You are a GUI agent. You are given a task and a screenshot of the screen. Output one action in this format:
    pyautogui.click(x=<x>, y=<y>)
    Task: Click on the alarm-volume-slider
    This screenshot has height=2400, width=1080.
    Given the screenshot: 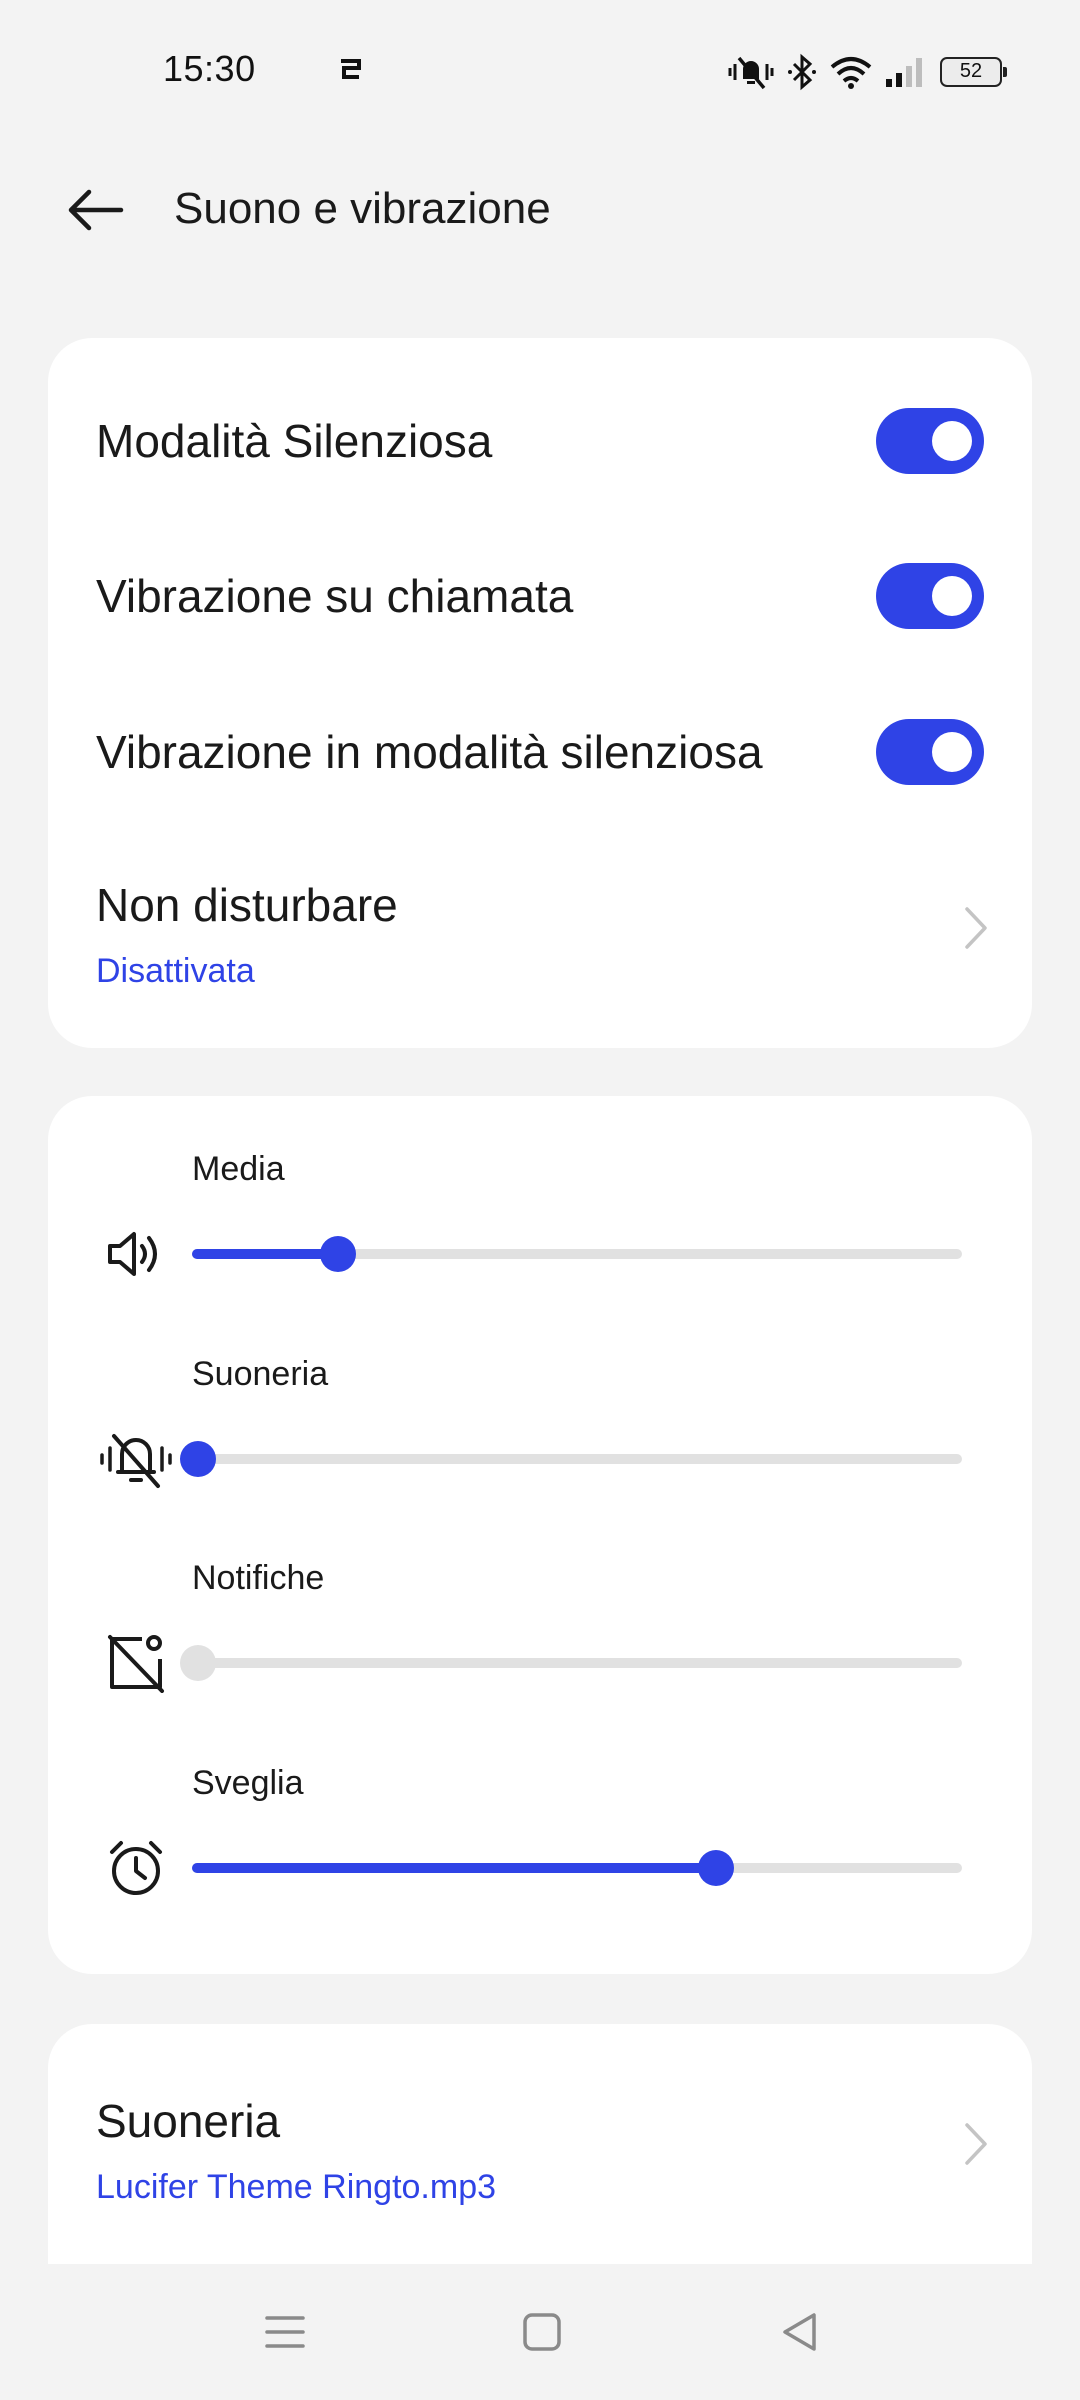 What is the action you would take?
    pyautogui.click(x=577, y=1868)
    